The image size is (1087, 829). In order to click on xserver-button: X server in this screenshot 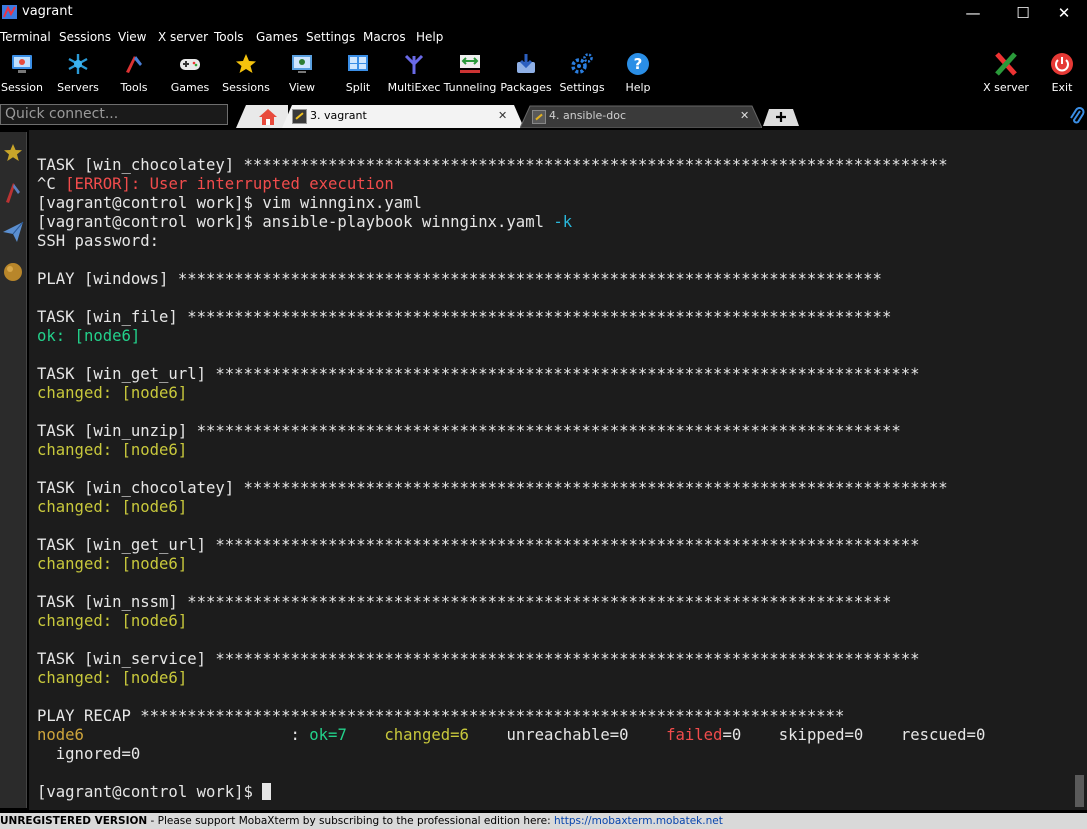, I will do `click(1006, 73)`.